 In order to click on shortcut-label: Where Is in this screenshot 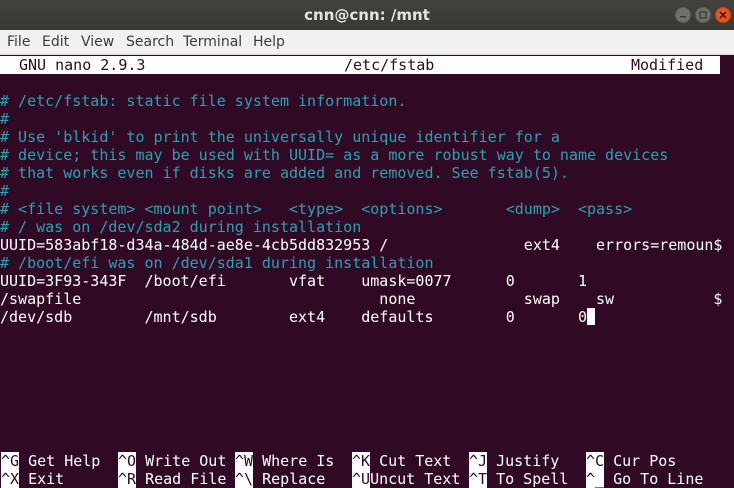, I will do `click(298, 461)`.